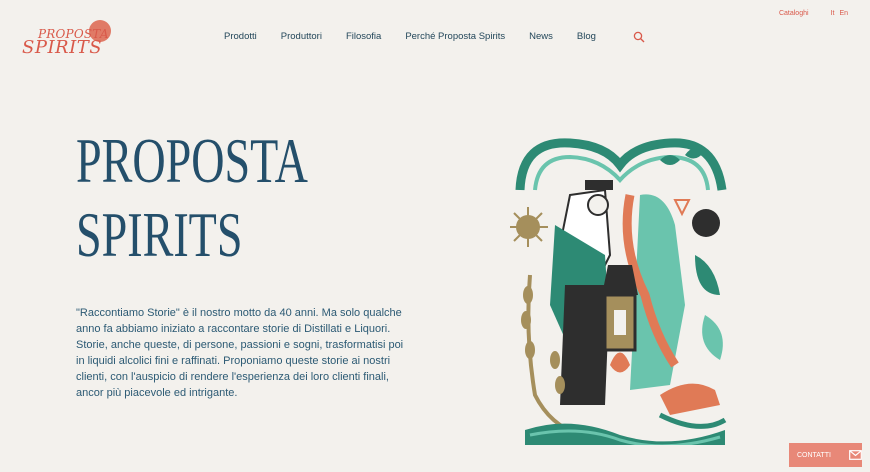  Describe the element at coordinates (639, 37) in the screenshot. I see `search-icon` at that location.